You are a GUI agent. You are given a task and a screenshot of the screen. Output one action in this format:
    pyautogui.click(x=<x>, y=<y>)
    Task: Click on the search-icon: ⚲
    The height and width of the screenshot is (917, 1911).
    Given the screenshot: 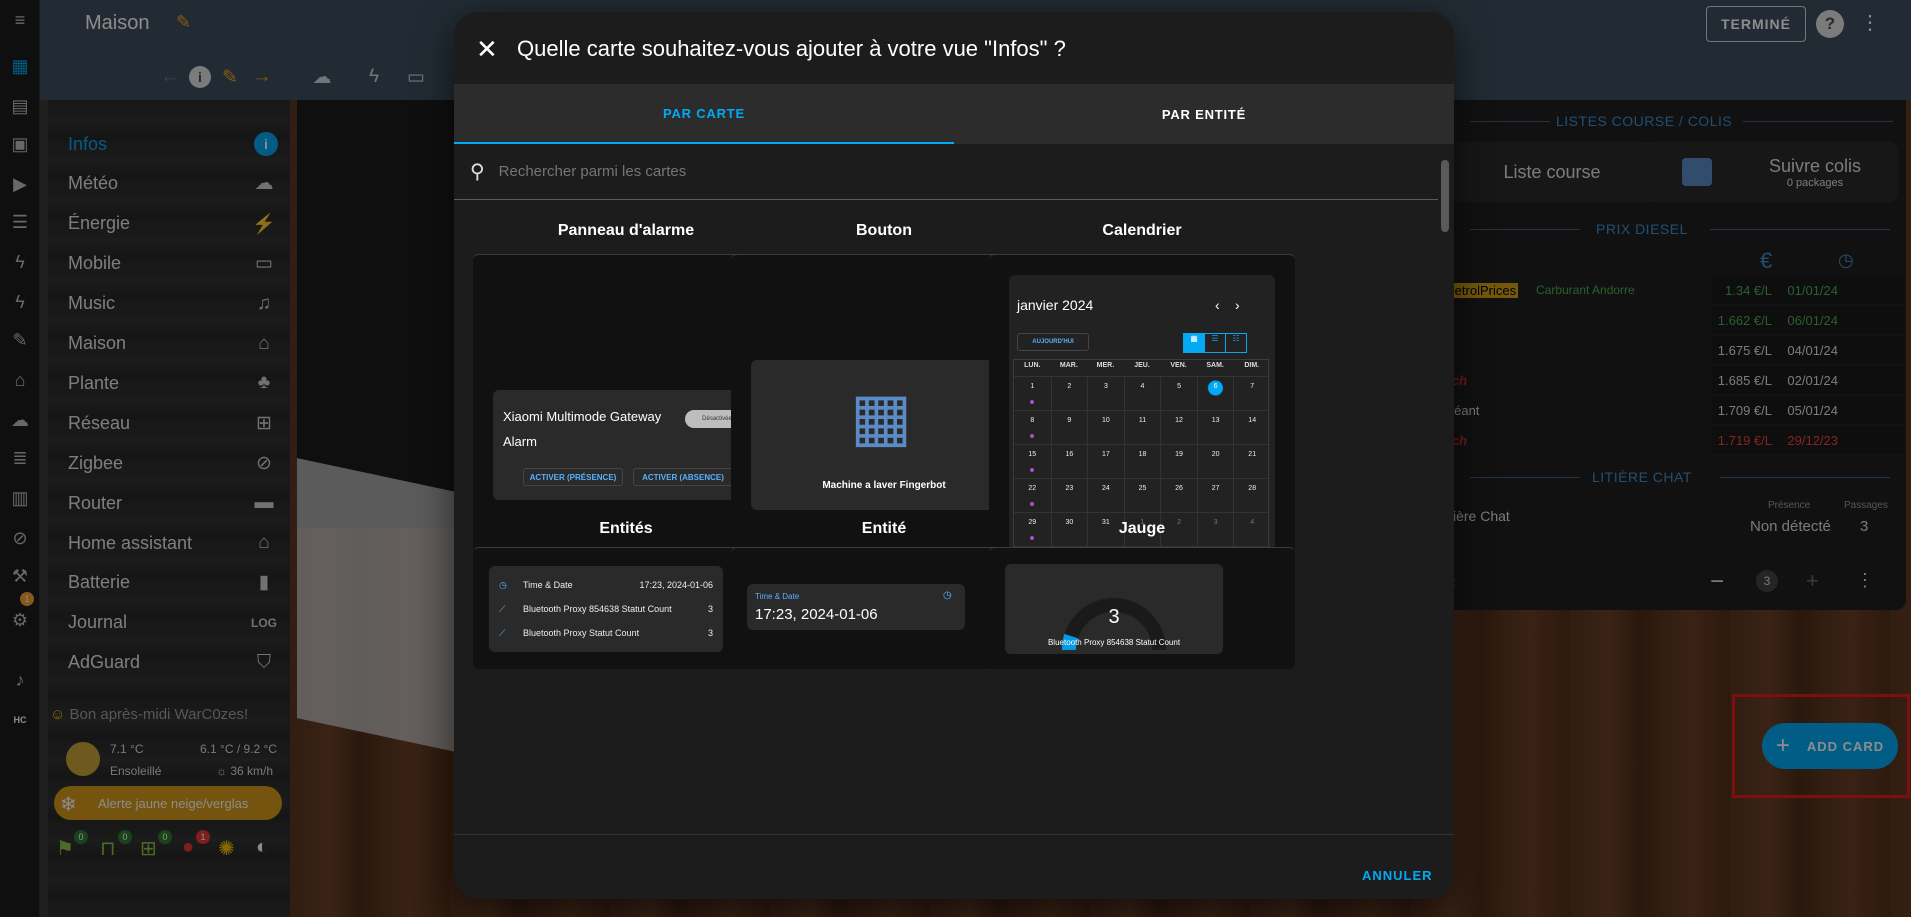 What is the action you would take?
    pyautogui.click(x=477, y=172)
    